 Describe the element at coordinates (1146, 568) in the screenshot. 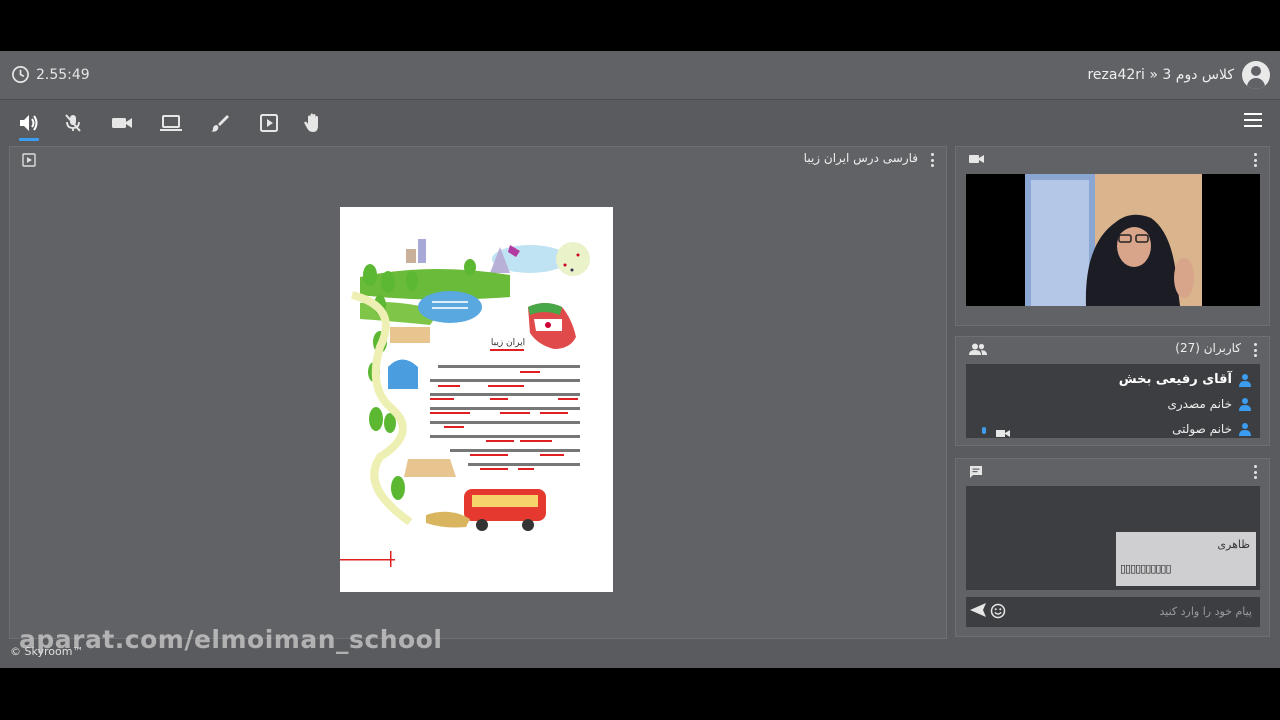

I see `message-text: ▯▯▯▯▯▯▯▯▯▯` at that location.